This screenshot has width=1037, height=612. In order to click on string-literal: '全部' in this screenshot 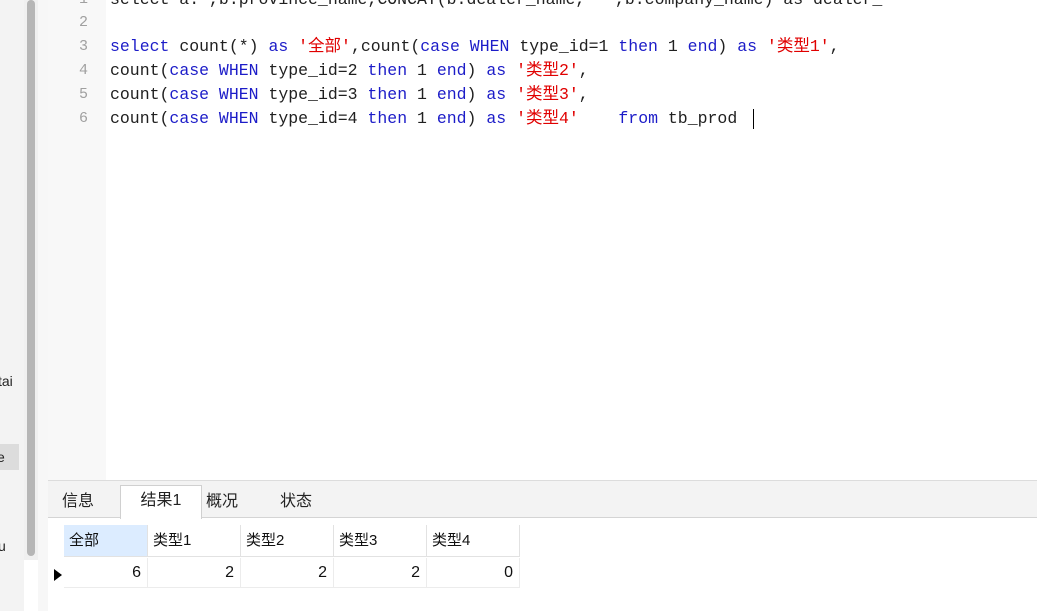, I will do `click(324, 46)`.